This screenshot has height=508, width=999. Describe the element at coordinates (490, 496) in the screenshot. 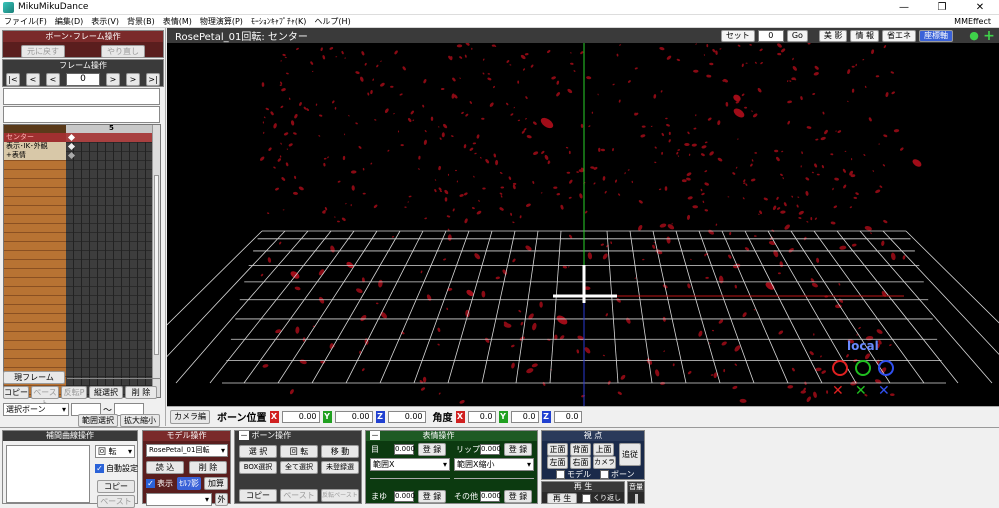

I see `other-value: 0.000` at that location.